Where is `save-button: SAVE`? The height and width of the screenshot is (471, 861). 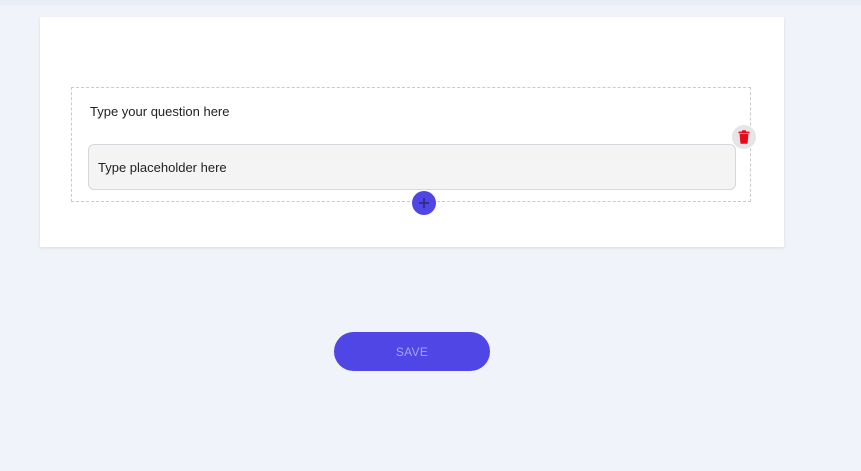
save-button: SAVE is located at coordinates (412, 351).